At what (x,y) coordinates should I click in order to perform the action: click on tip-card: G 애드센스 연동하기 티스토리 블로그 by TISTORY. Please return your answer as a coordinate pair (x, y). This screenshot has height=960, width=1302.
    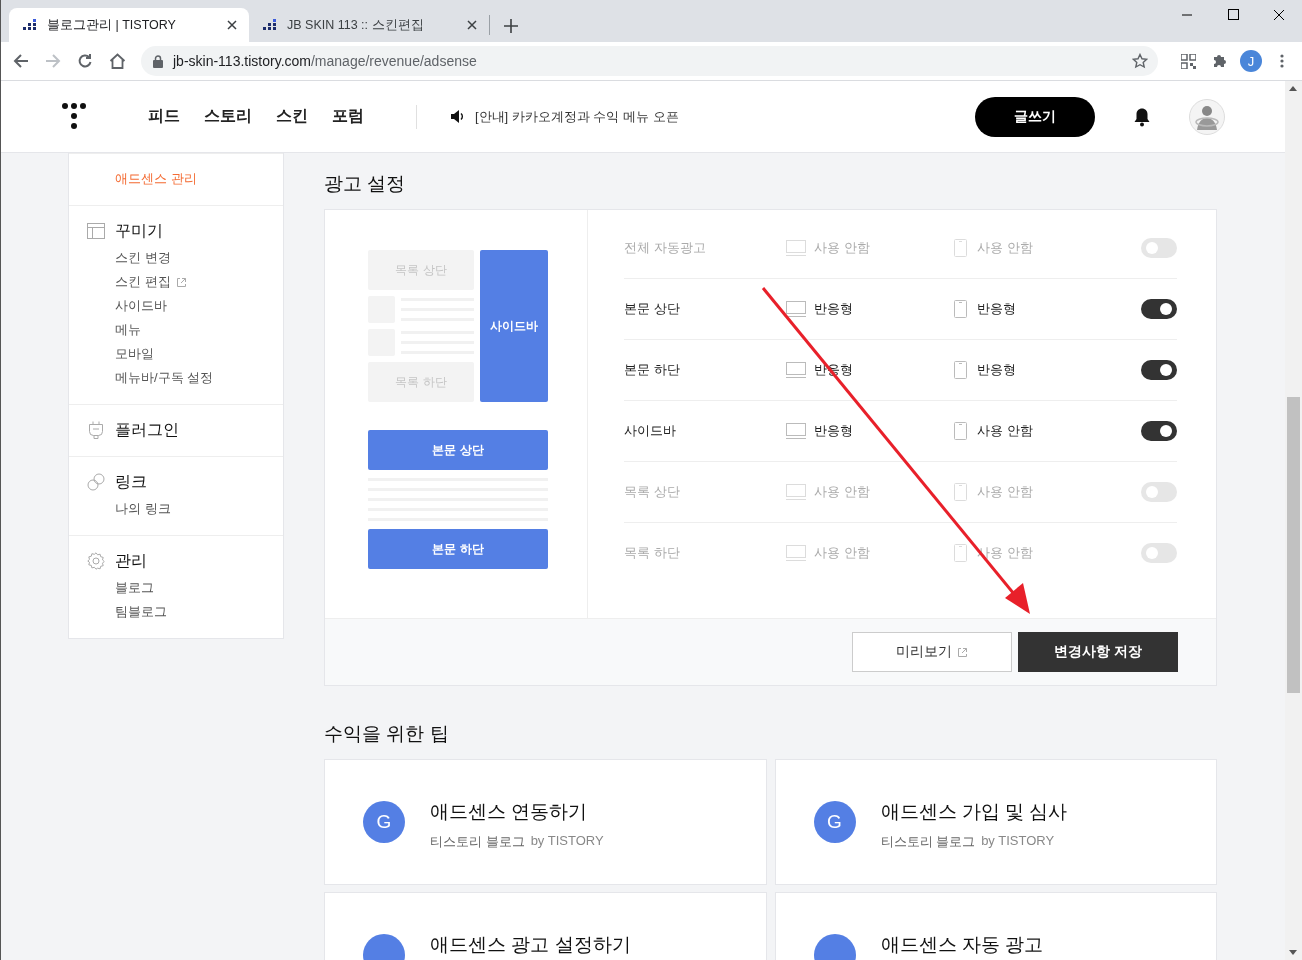
    Looking at the image, I should click on (545, 822).